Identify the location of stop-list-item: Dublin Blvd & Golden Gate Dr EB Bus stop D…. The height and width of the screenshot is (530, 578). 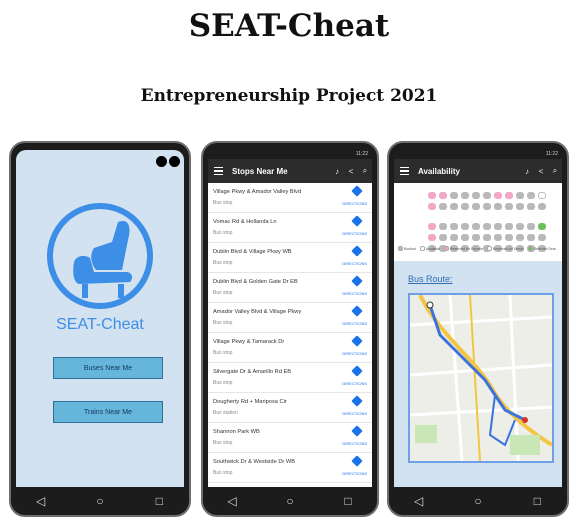
(290, 288).